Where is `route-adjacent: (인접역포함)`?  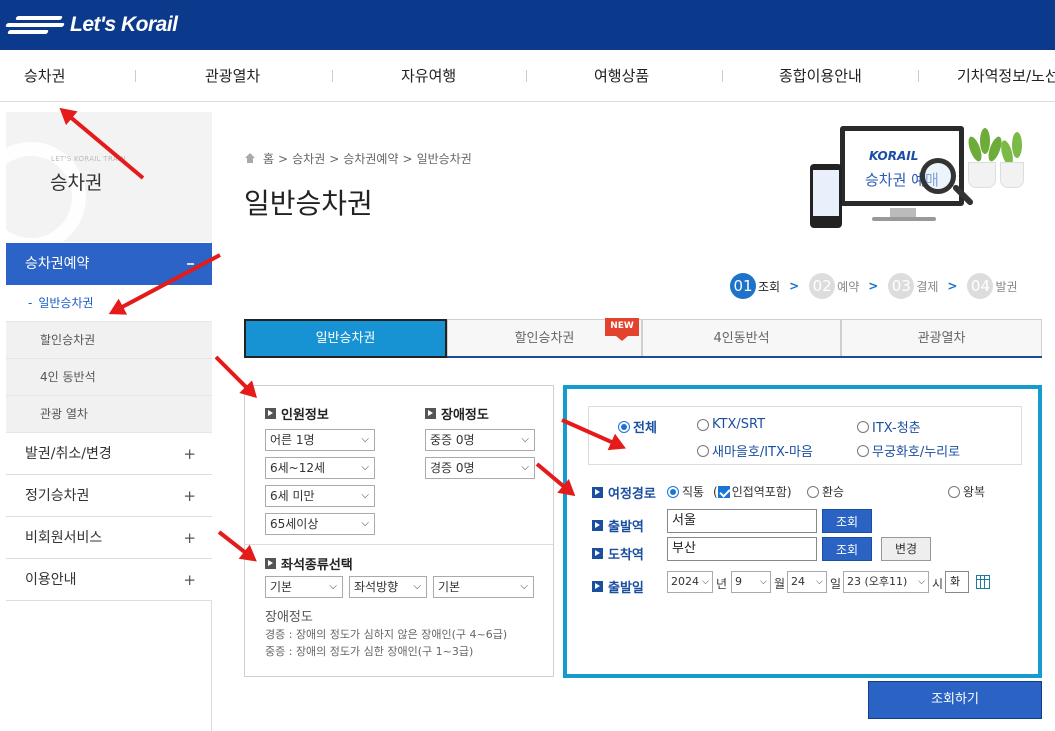
route-adjacent: (인접역포함) is located at coordinates (752, 491).